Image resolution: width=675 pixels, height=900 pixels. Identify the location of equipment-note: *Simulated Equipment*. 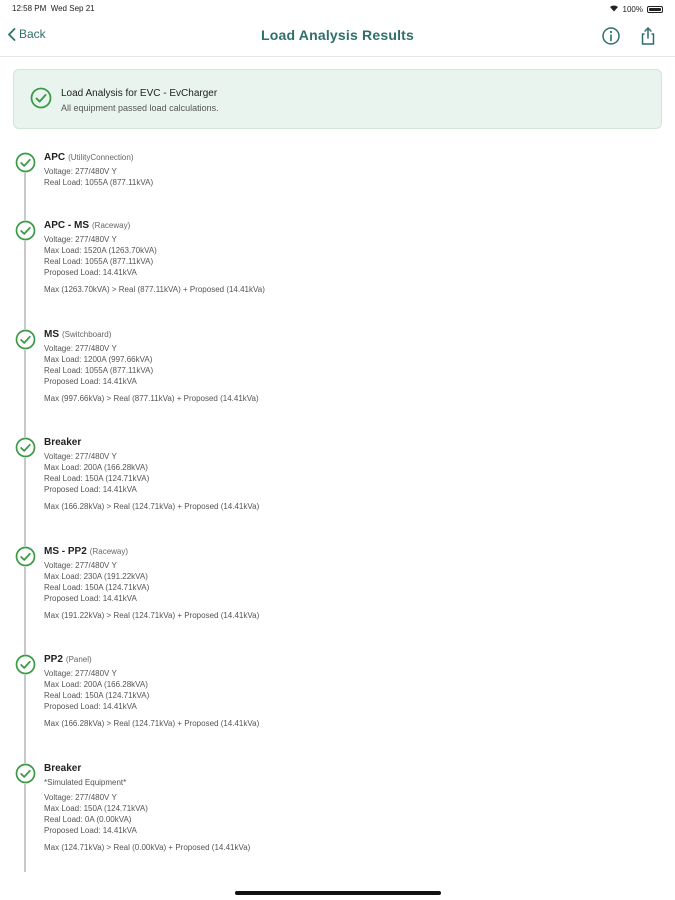
(85, 782).